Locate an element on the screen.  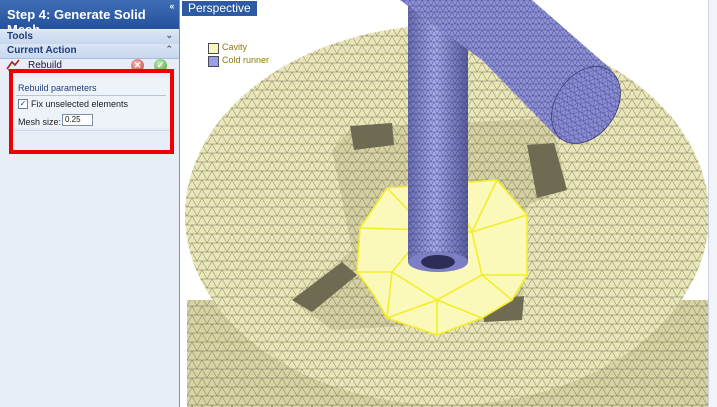
legend-label: Cold runner is located at coordinates (246, 60).